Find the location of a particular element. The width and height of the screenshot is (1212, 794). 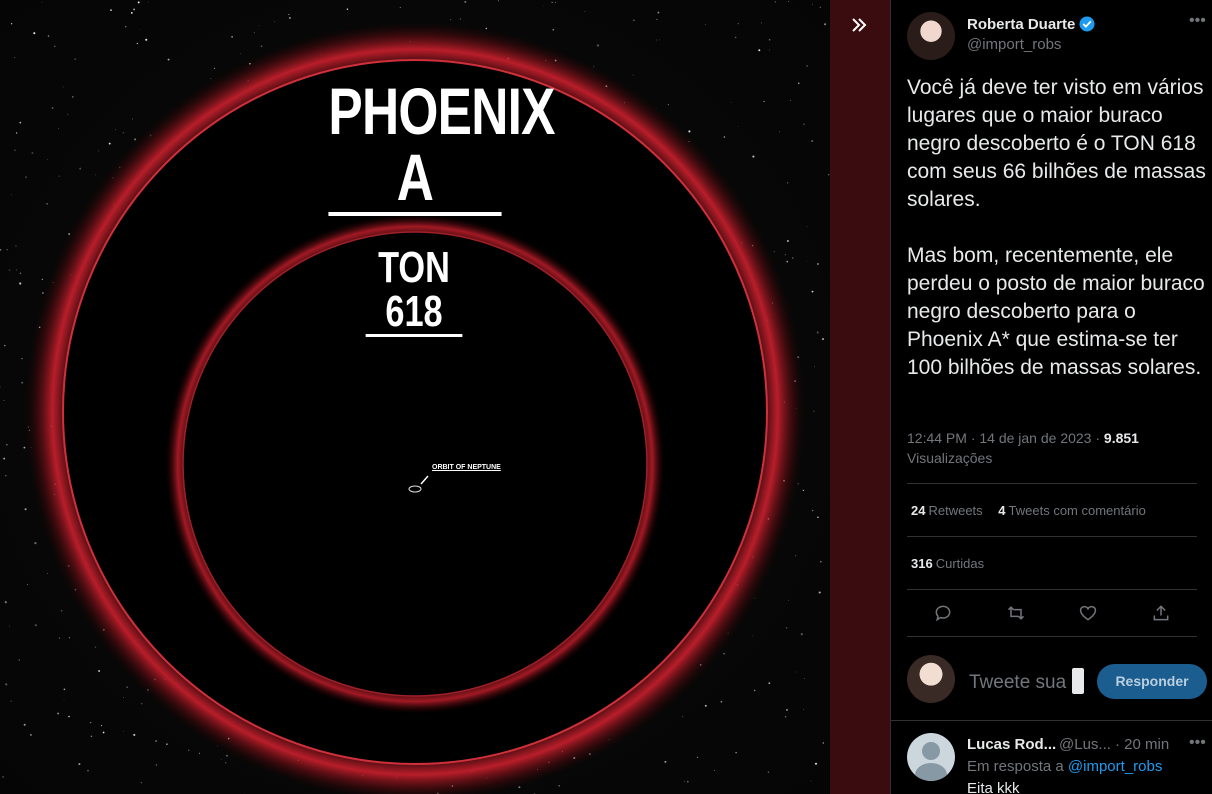

reply-input is located at coordinates (1023, 683).